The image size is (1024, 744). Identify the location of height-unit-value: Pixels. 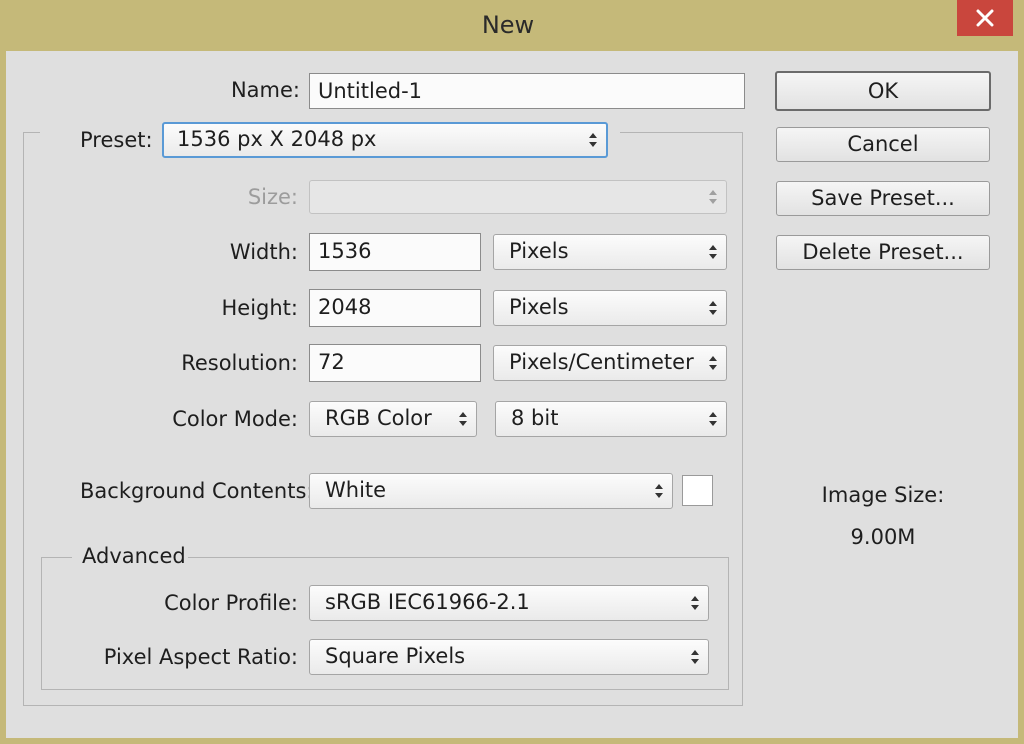
(539, 307).